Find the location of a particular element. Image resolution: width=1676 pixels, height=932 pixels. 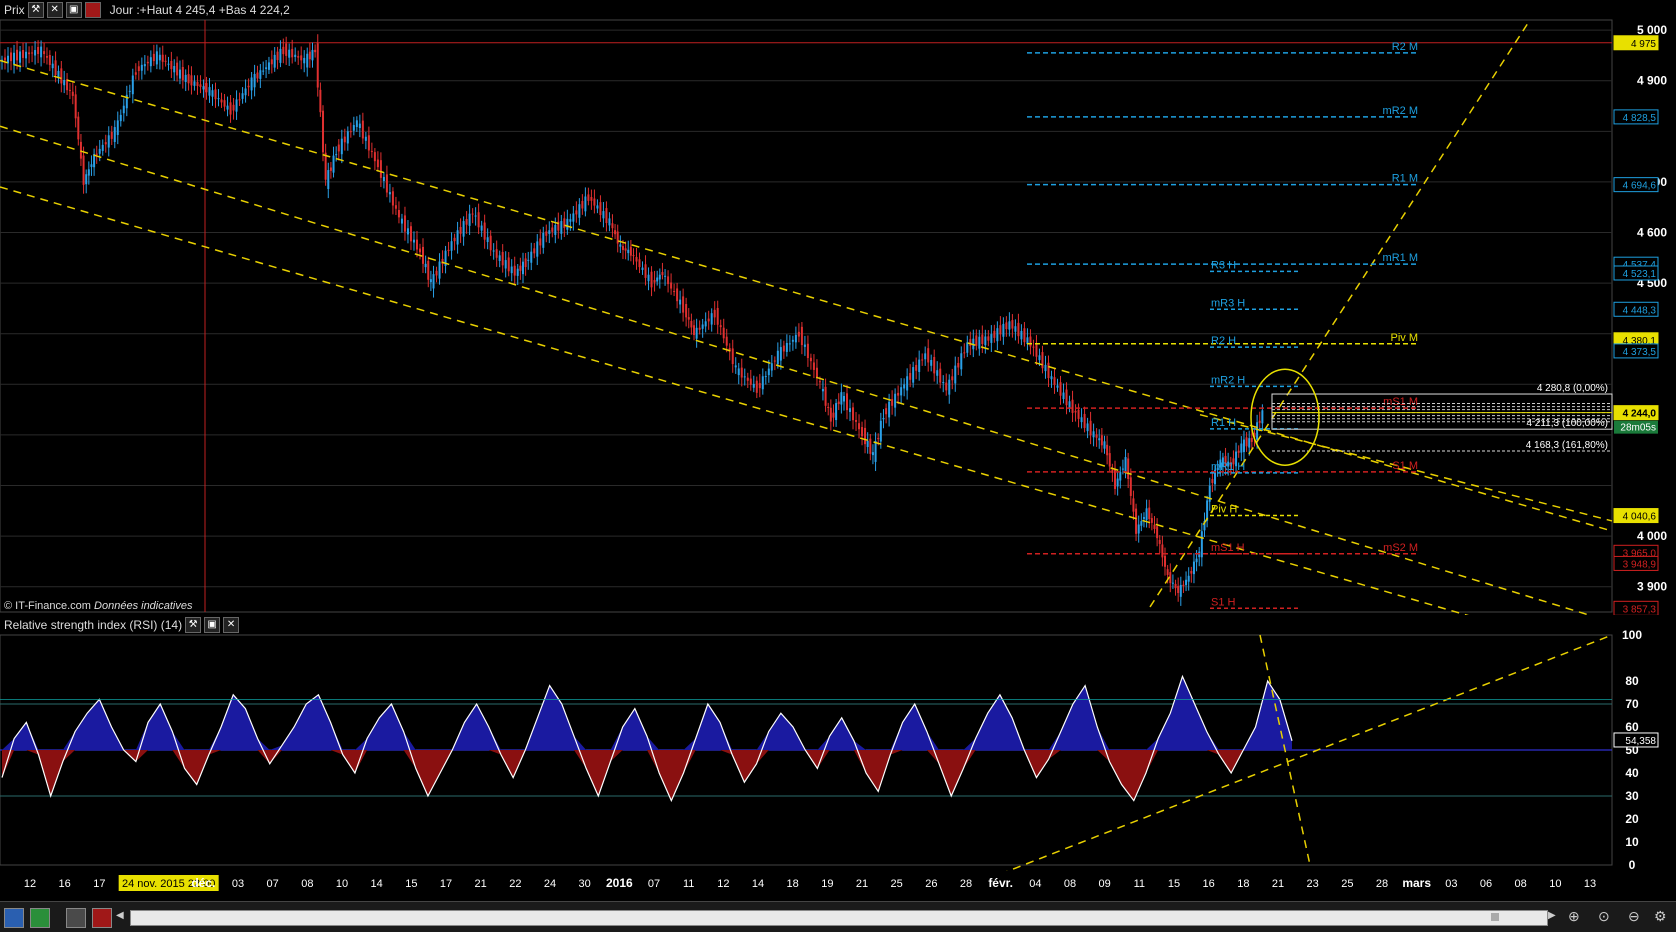

trend-line is located at coordinates (1340, 313).